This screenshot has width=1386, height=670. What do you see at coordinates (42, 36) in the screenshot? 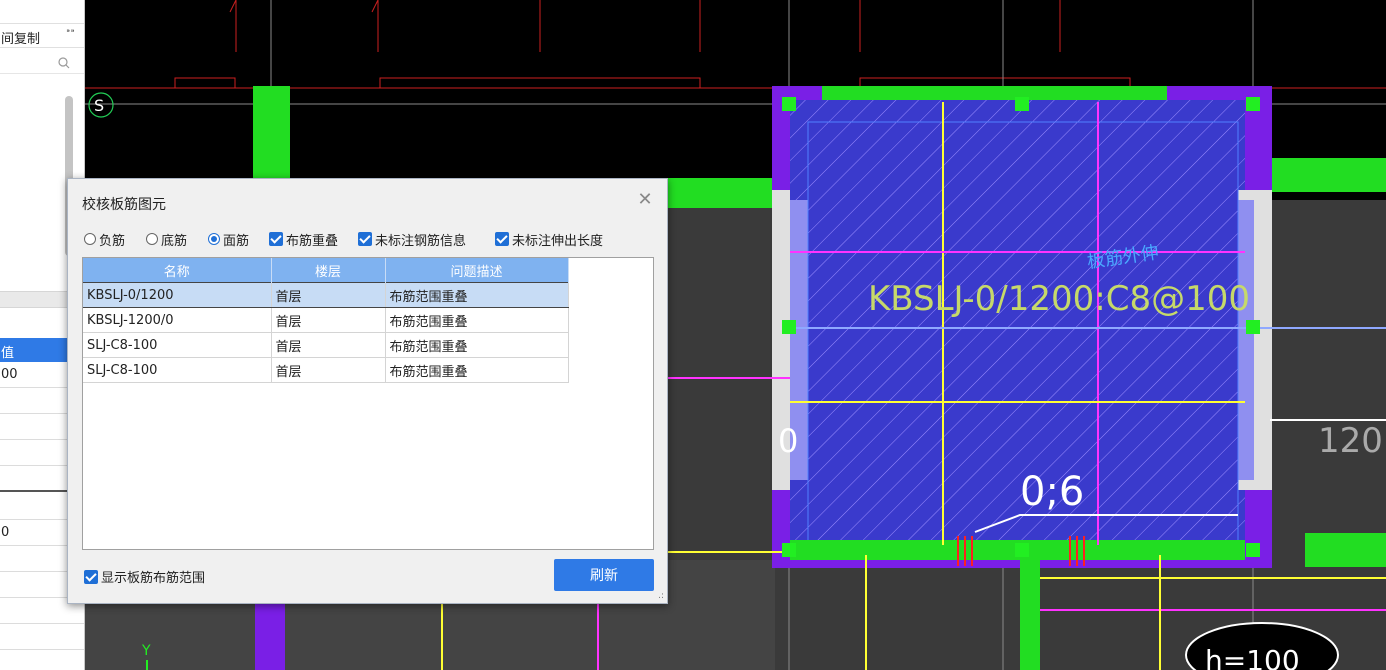
I see `copy-row: 间复制 ⁍⁍` at bounding box center [42, 36].